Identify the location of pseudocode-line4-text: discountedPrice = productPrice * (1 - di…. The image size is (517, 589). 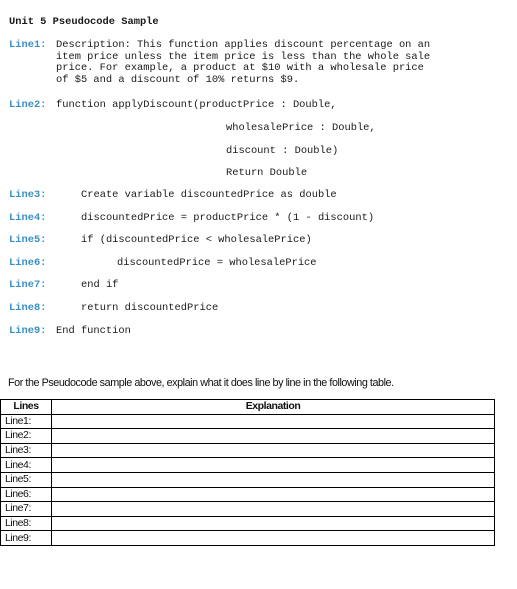
(228, 218).